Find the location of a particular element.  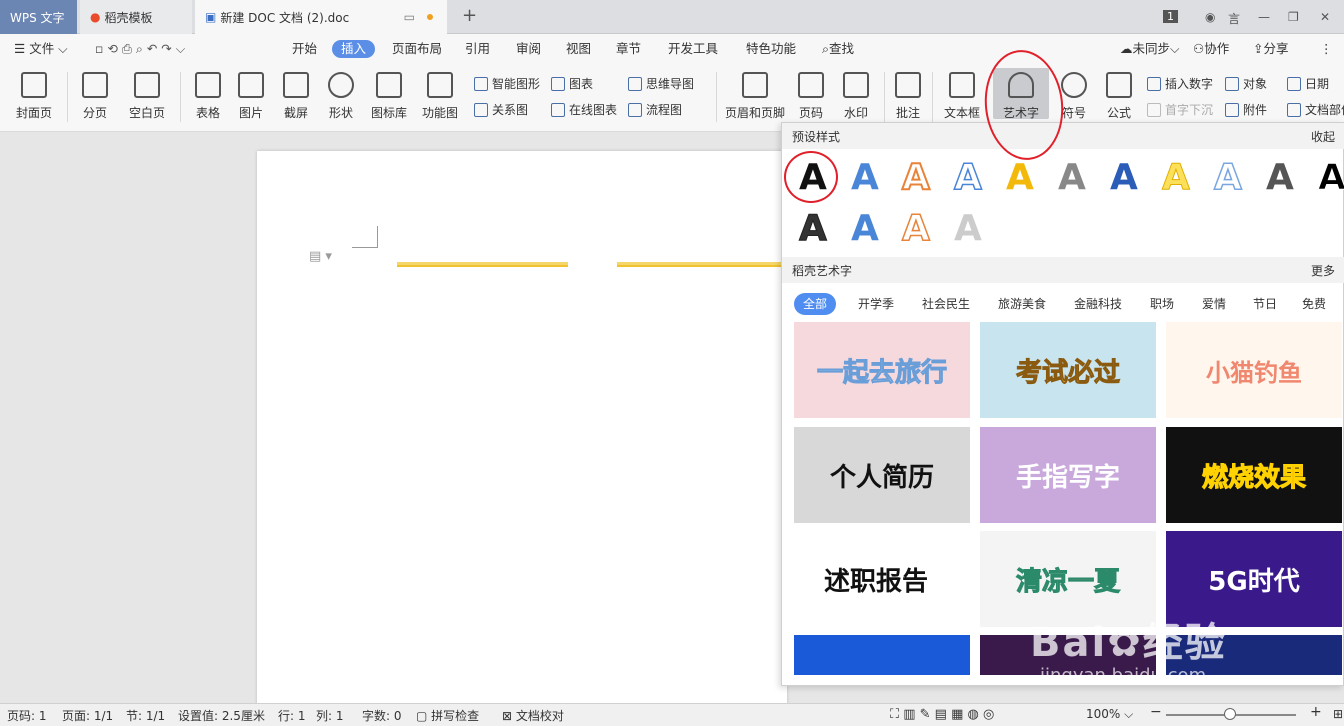

wordart-style-2: A is located at coordinates (865, 178).